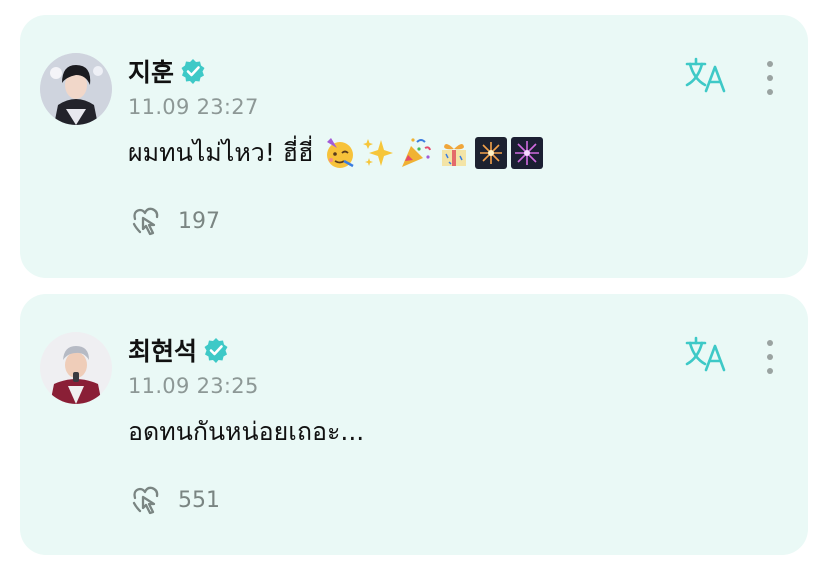 This screenshot has height=564, width=828. Describe the element at coordinates (193, 386) in the screenshot. I see `post-timestamp: 11.09 23:25` at that location.